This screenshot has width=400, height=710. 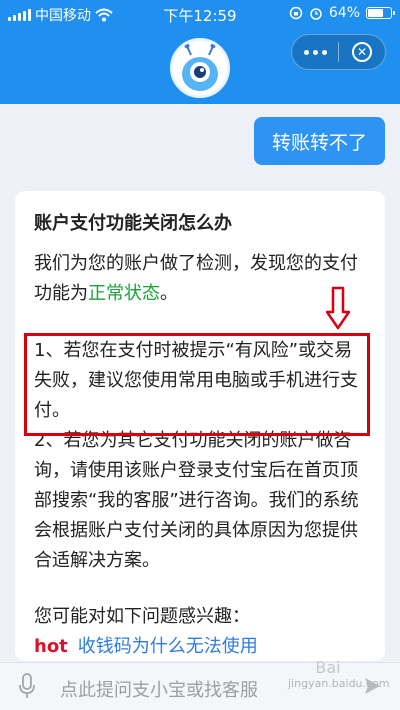 I want to click on user-message-bubble: 转账转不了, so click(x=319, y=141).